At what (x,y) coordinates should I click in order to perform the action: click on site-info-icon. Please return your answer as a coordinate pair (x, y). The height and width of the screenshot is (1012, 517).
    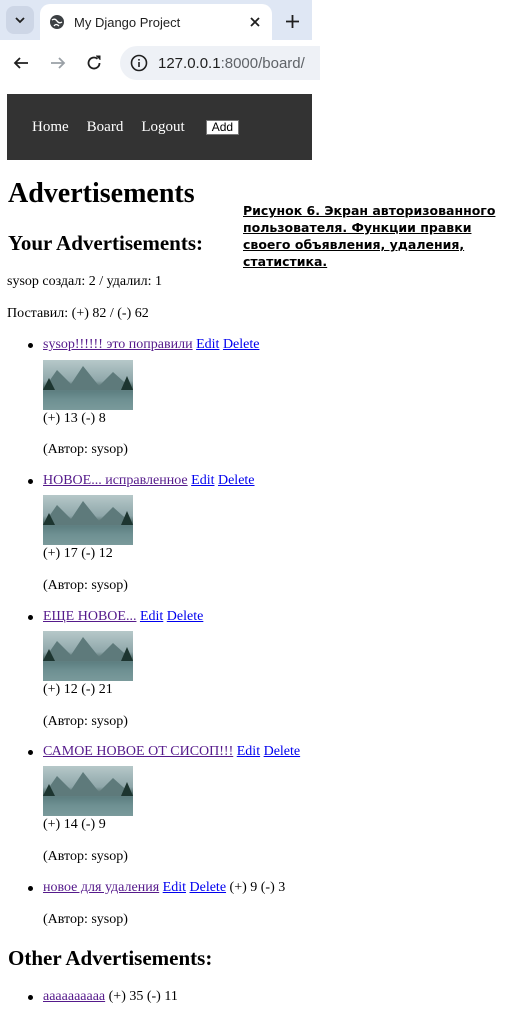
    Looking at the image, I should click on (139, 63).